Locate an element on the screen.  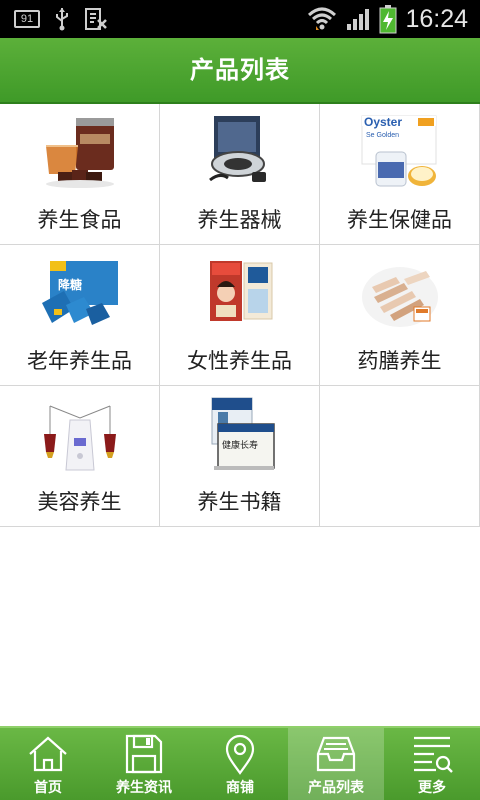
svg-text: 健康长寿 is located at coordinates (240, 445).